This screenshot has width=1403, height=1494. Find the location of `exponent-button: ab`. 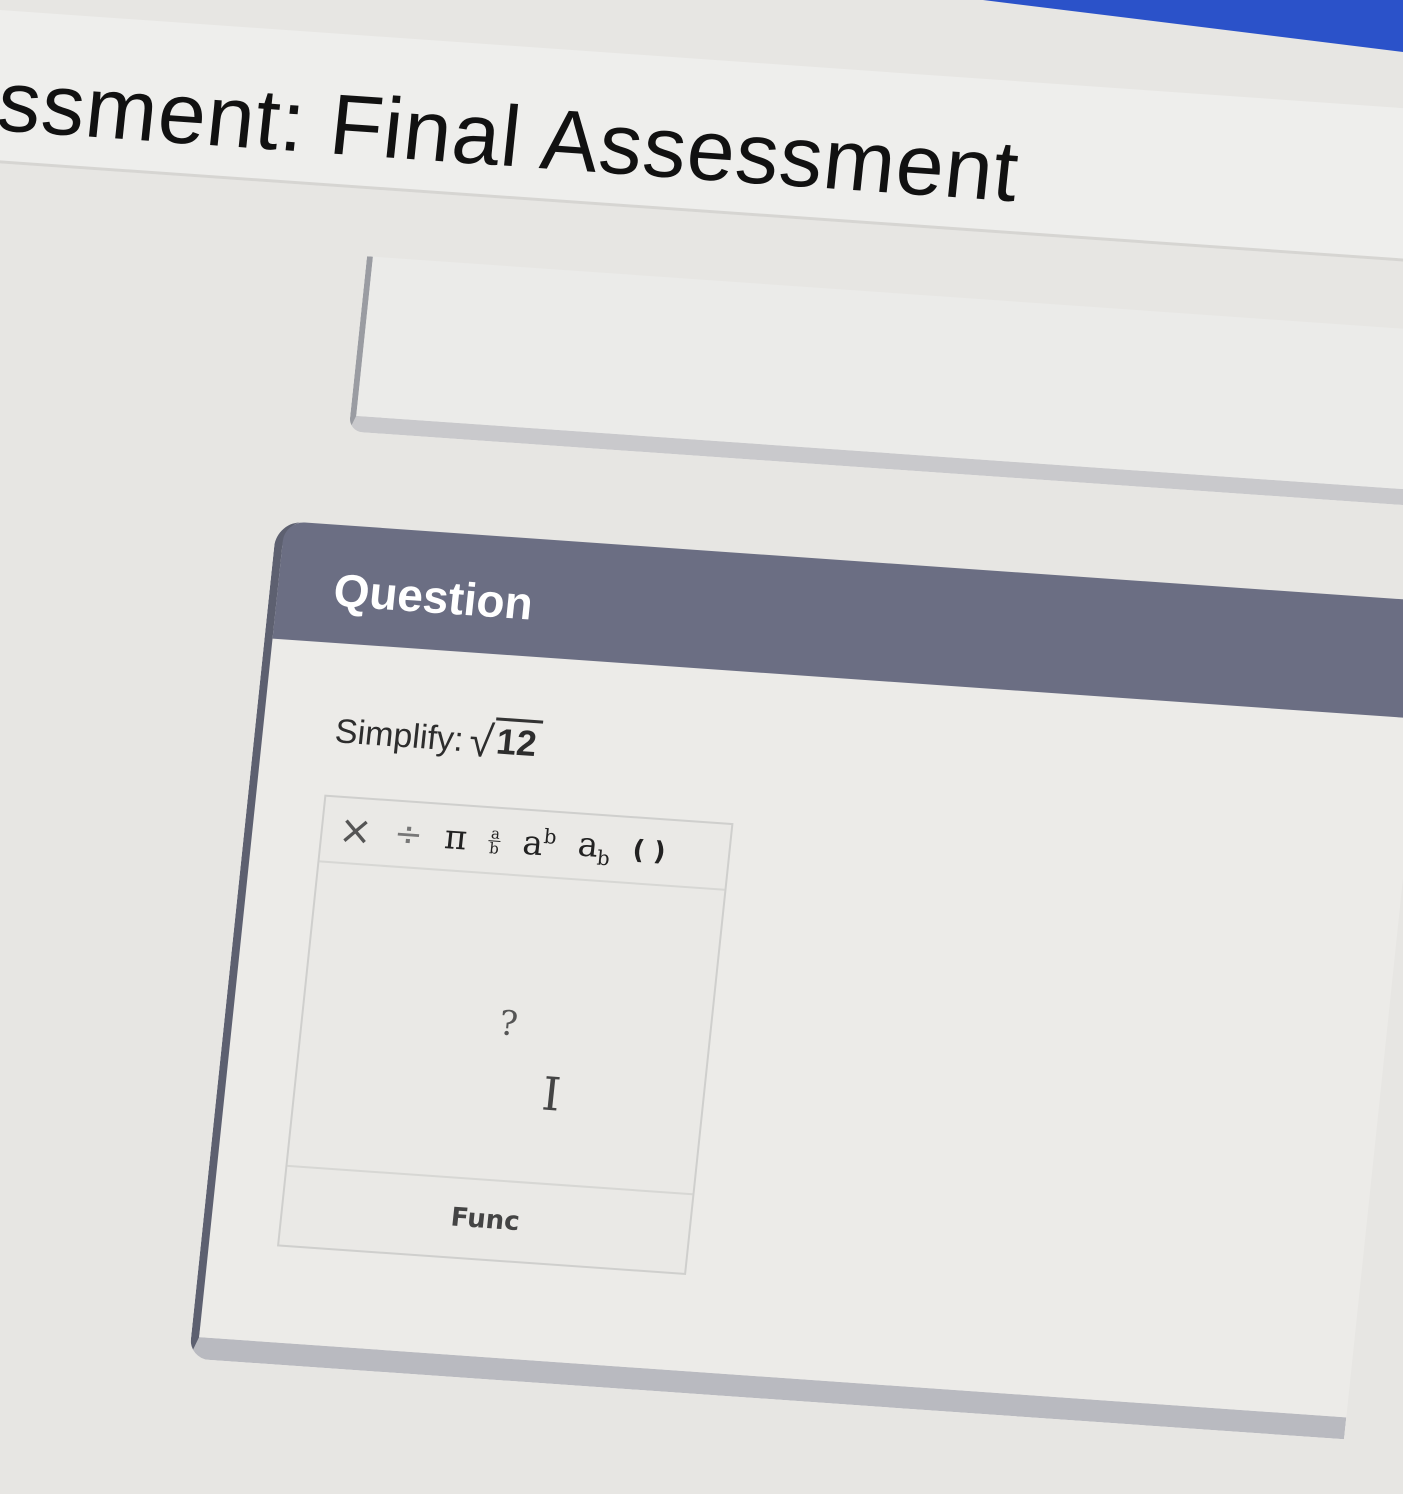

exponent-button: ab is located at coordinates (539, 844).